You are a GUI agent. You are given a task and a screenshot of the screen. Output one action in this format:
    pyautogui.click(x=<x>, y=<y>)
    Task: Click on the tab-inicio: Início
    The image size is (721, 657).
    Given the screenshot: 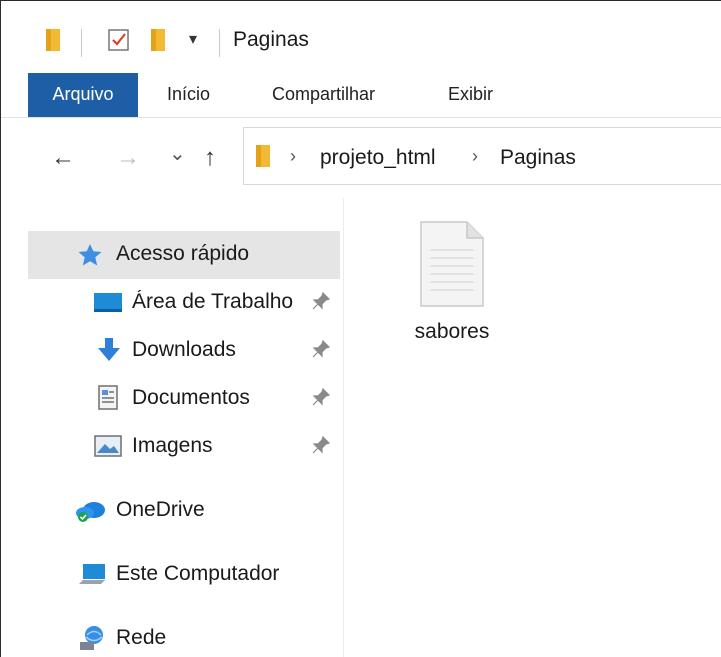 What is the action you would take?
    pyautogui.click(x=188, y=95)
    